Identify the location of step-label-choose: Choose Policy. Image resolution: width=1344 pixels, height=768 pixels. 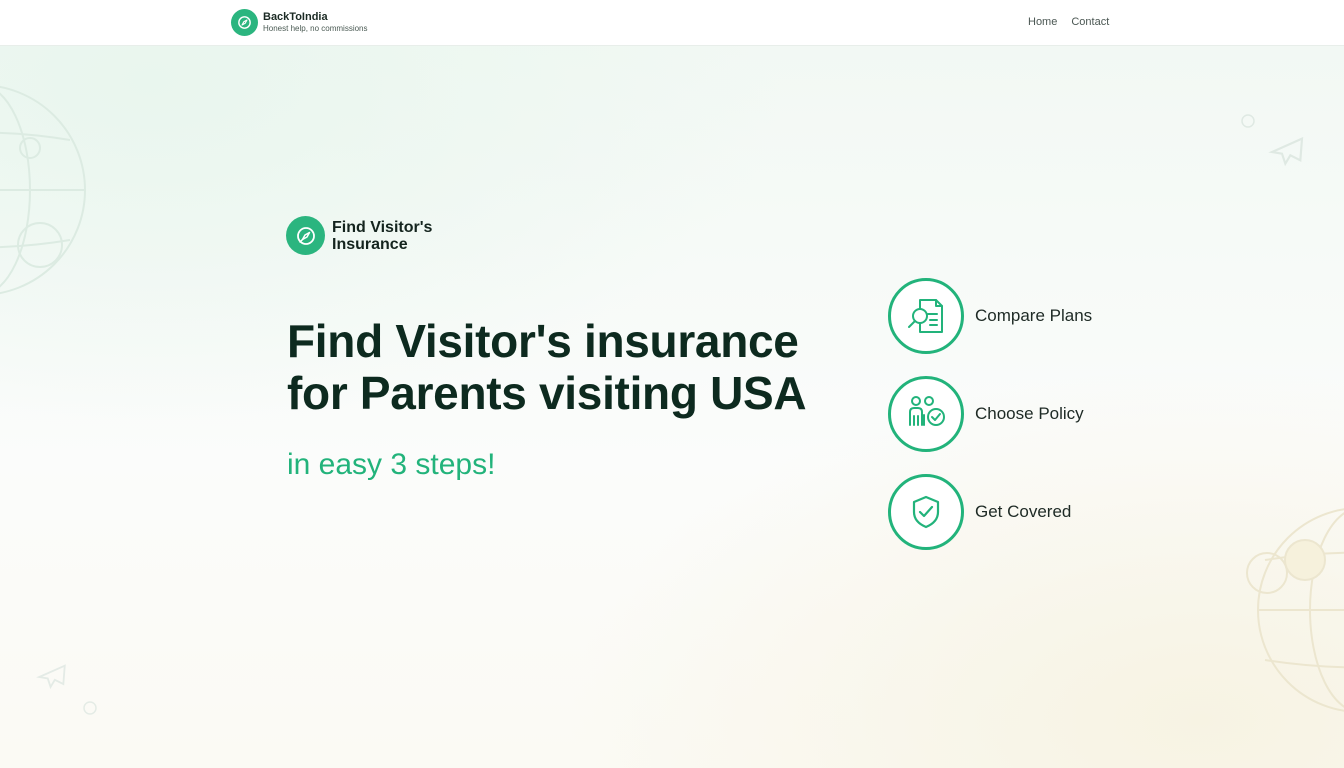
(1029, 413).